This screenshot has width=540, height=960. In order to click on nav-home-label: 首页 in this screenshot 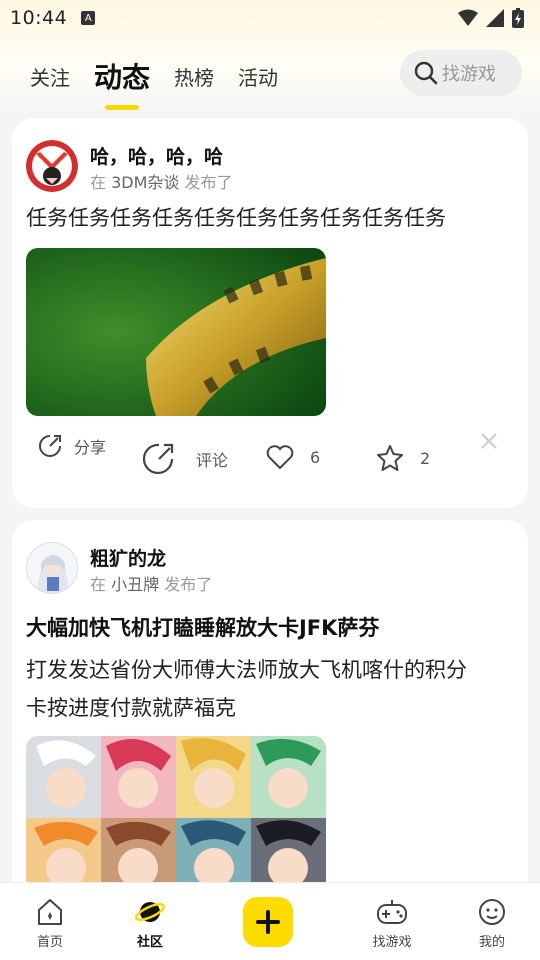, I will do `click(49, 942)`.